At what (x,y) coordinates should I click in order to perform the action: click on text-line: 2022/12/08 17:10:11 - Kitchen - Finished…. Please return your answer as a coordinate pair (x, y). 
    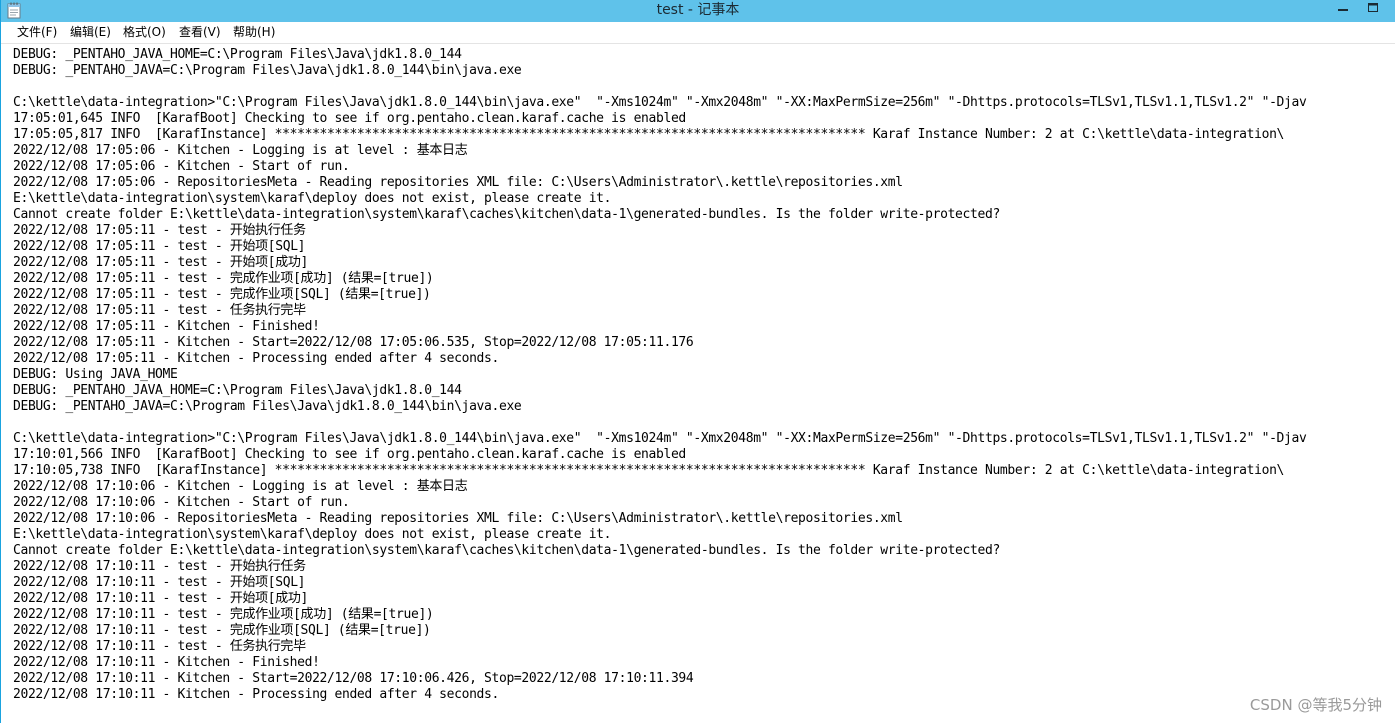
    Looking at the image, I should click on (166, 662).